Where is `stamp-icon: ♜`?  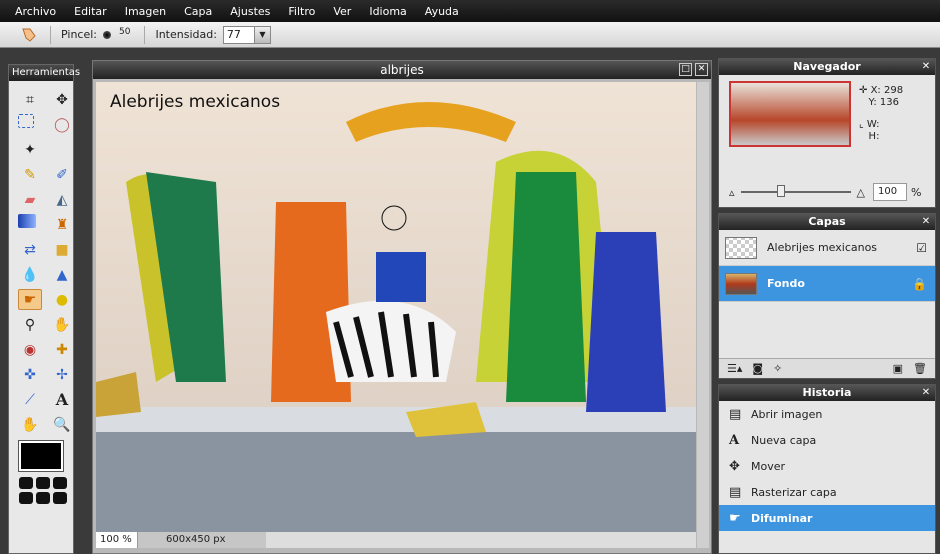 stamp-icon: ♜ is located at coordinates (62, 224).